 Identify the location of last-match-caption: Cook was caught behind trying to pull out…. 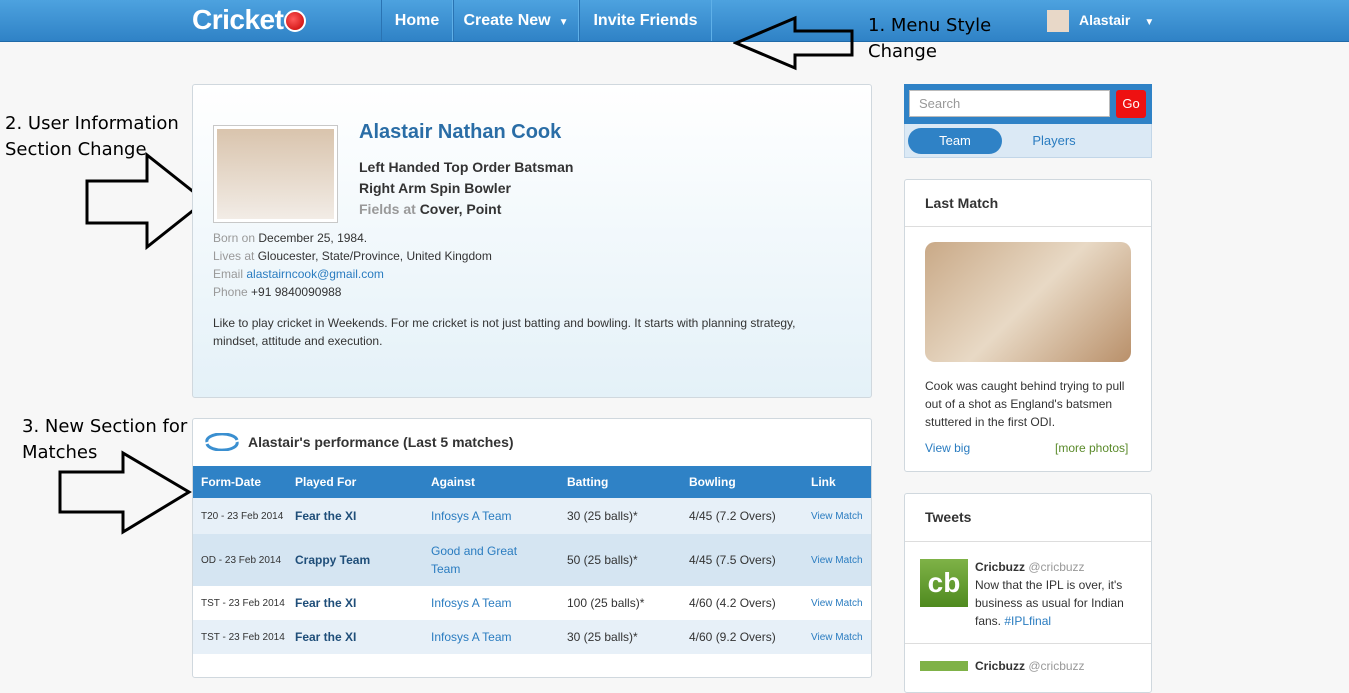
(1025, 404).